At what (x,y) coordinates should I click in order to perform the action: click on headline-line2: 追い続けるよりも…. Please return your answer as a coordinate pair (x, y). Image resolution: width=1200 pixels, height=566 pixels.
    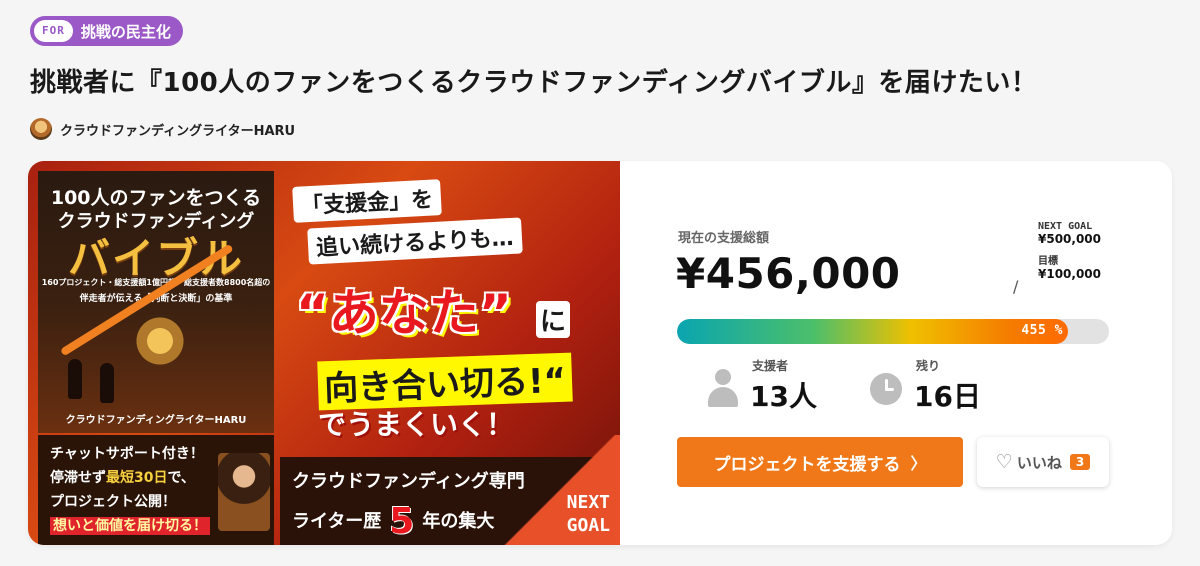
    Looking at the image, I should click on (415, 241).